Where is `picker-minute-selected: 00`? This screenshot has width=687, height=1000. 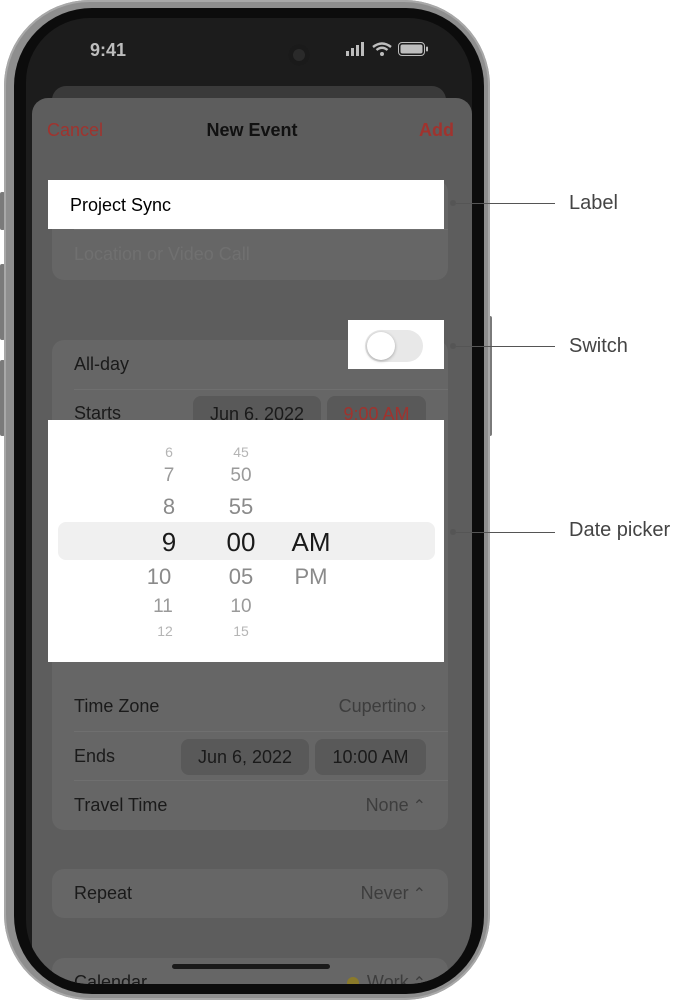 picker-minute-selected: 00 is located at coordinates (241, 542).